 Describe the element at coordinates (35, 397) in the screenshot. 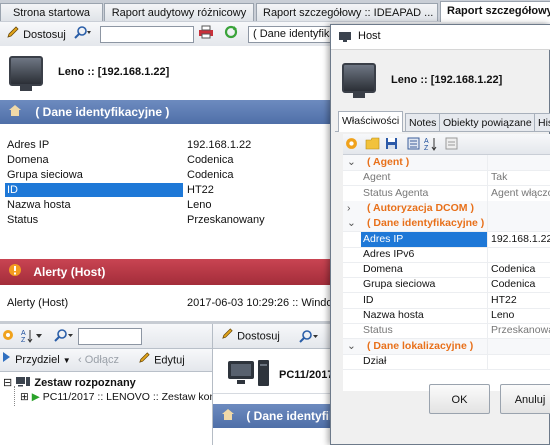

I see `play-arrow-icon: ▶` at that location.